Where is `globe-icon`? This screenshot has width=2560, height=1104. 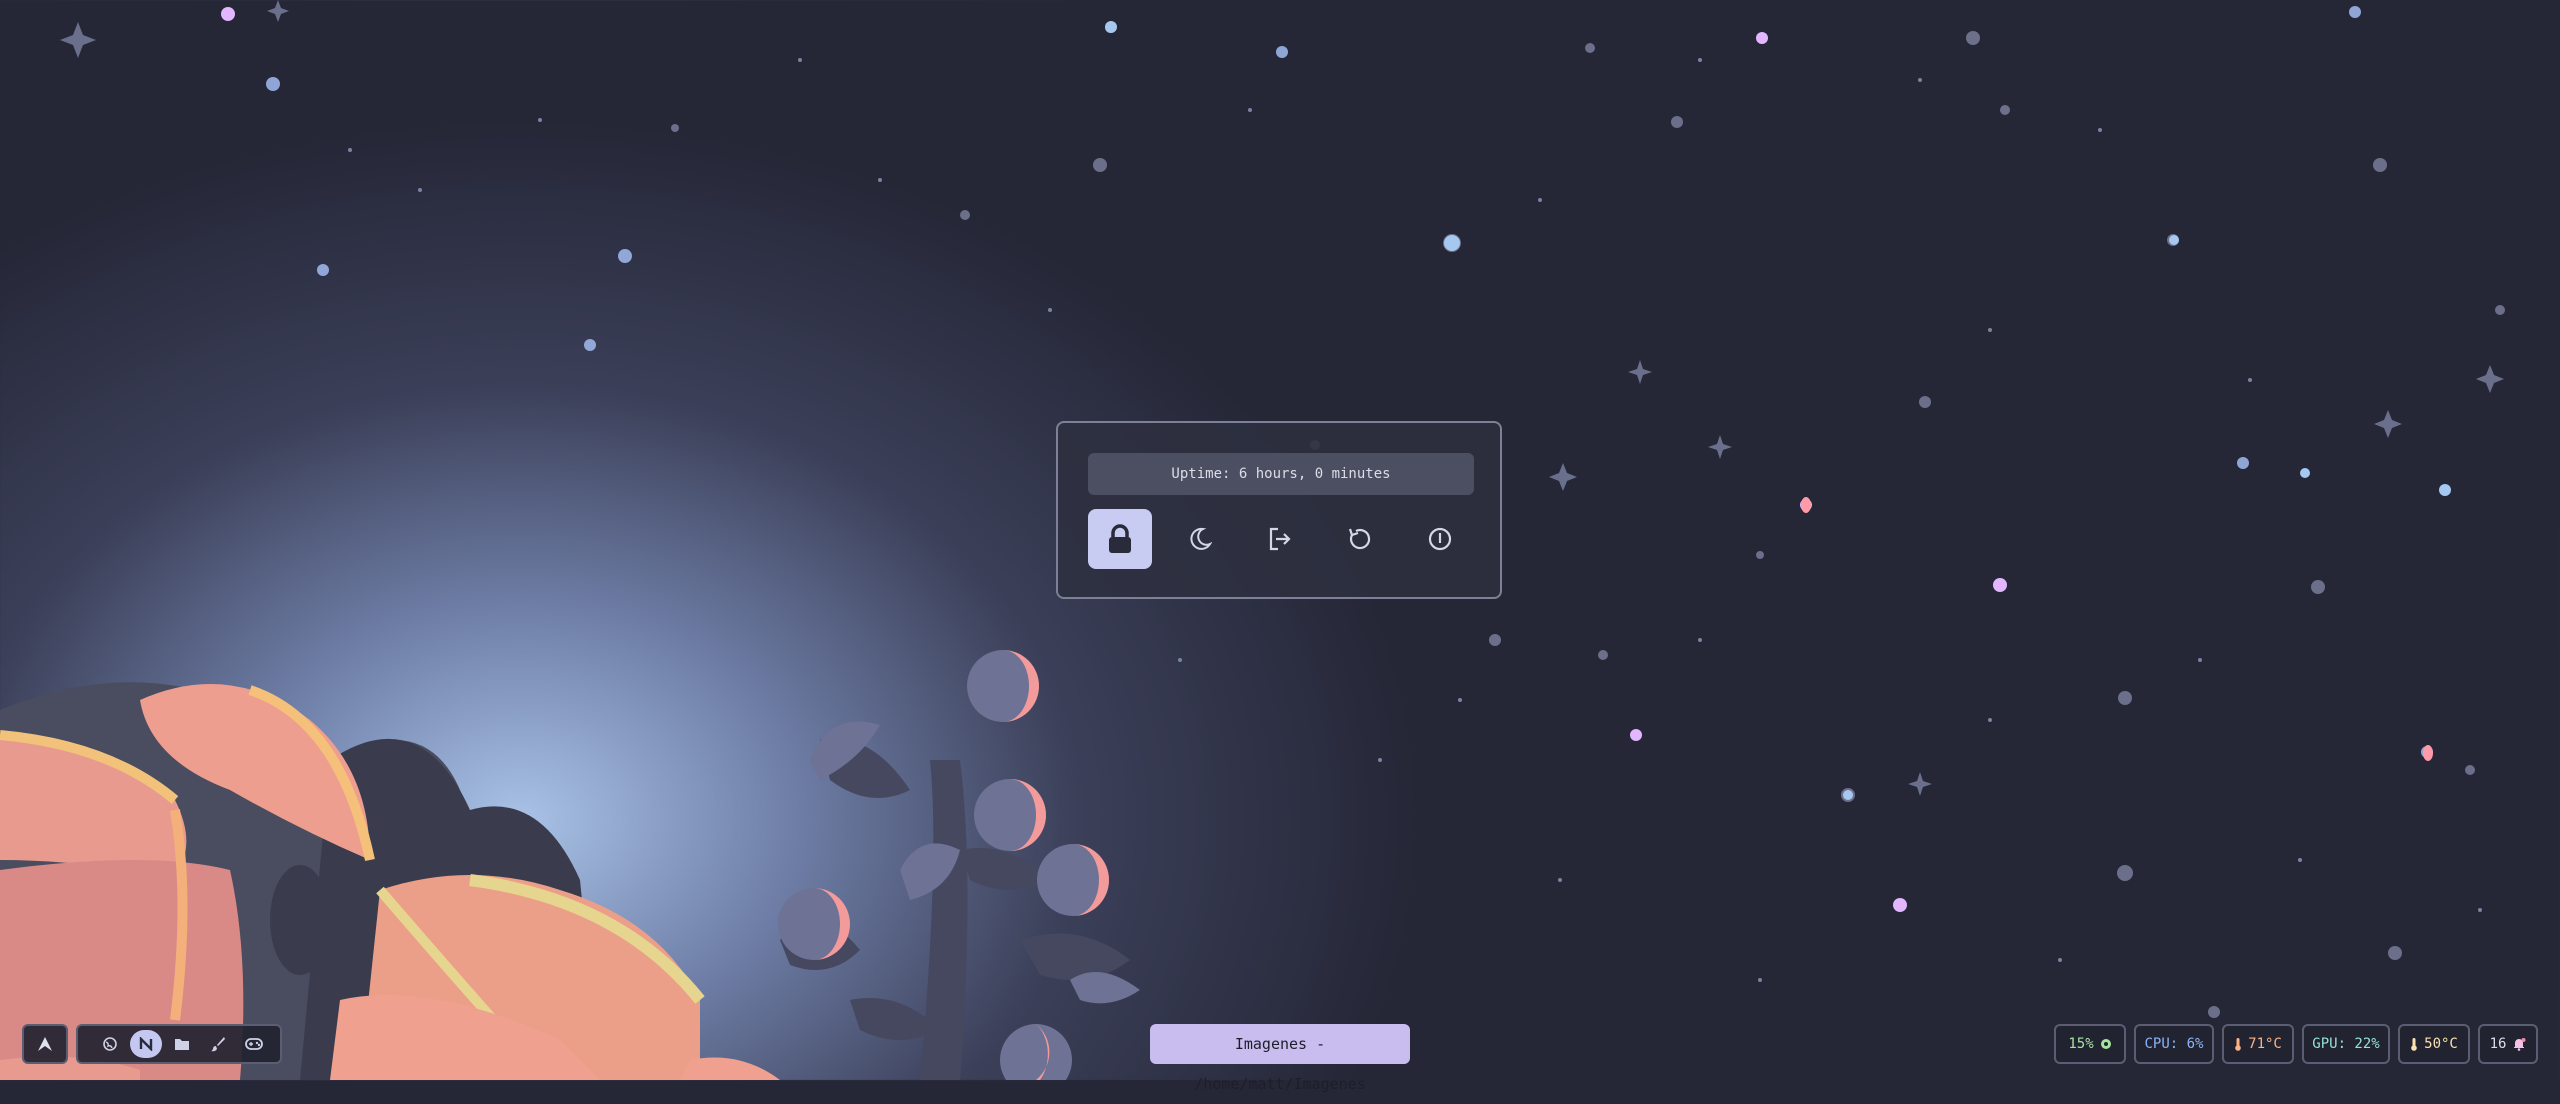
globe-icon is located at coordinates (110, 1044).